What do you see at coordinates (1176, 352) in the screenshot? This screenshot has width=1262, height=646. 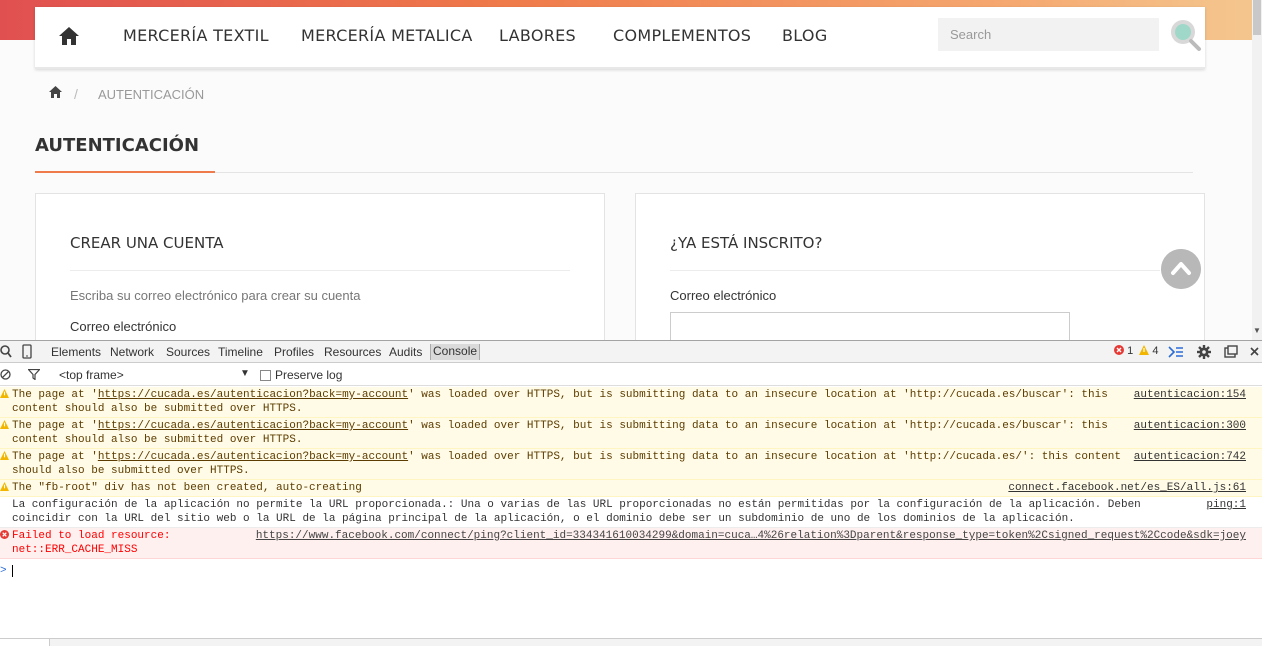 I see `show-drawer-icon` at bounding box center [1176, 352].